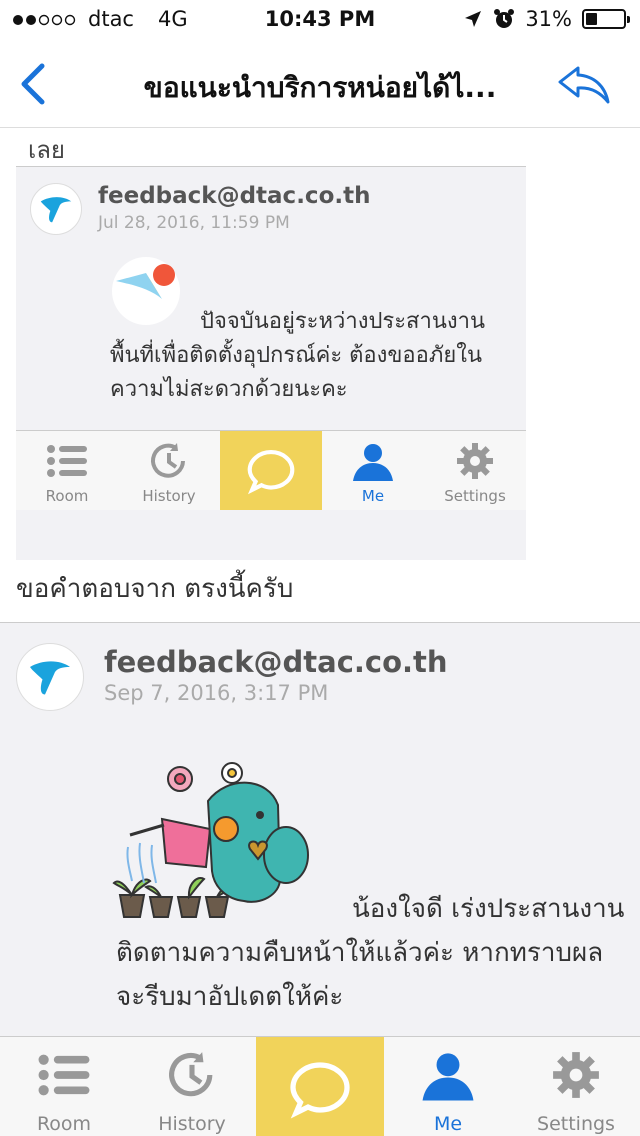 The height and width of the screenshot is (1136, 640). I want to click on tab-me: Me, so click(448, 1086).